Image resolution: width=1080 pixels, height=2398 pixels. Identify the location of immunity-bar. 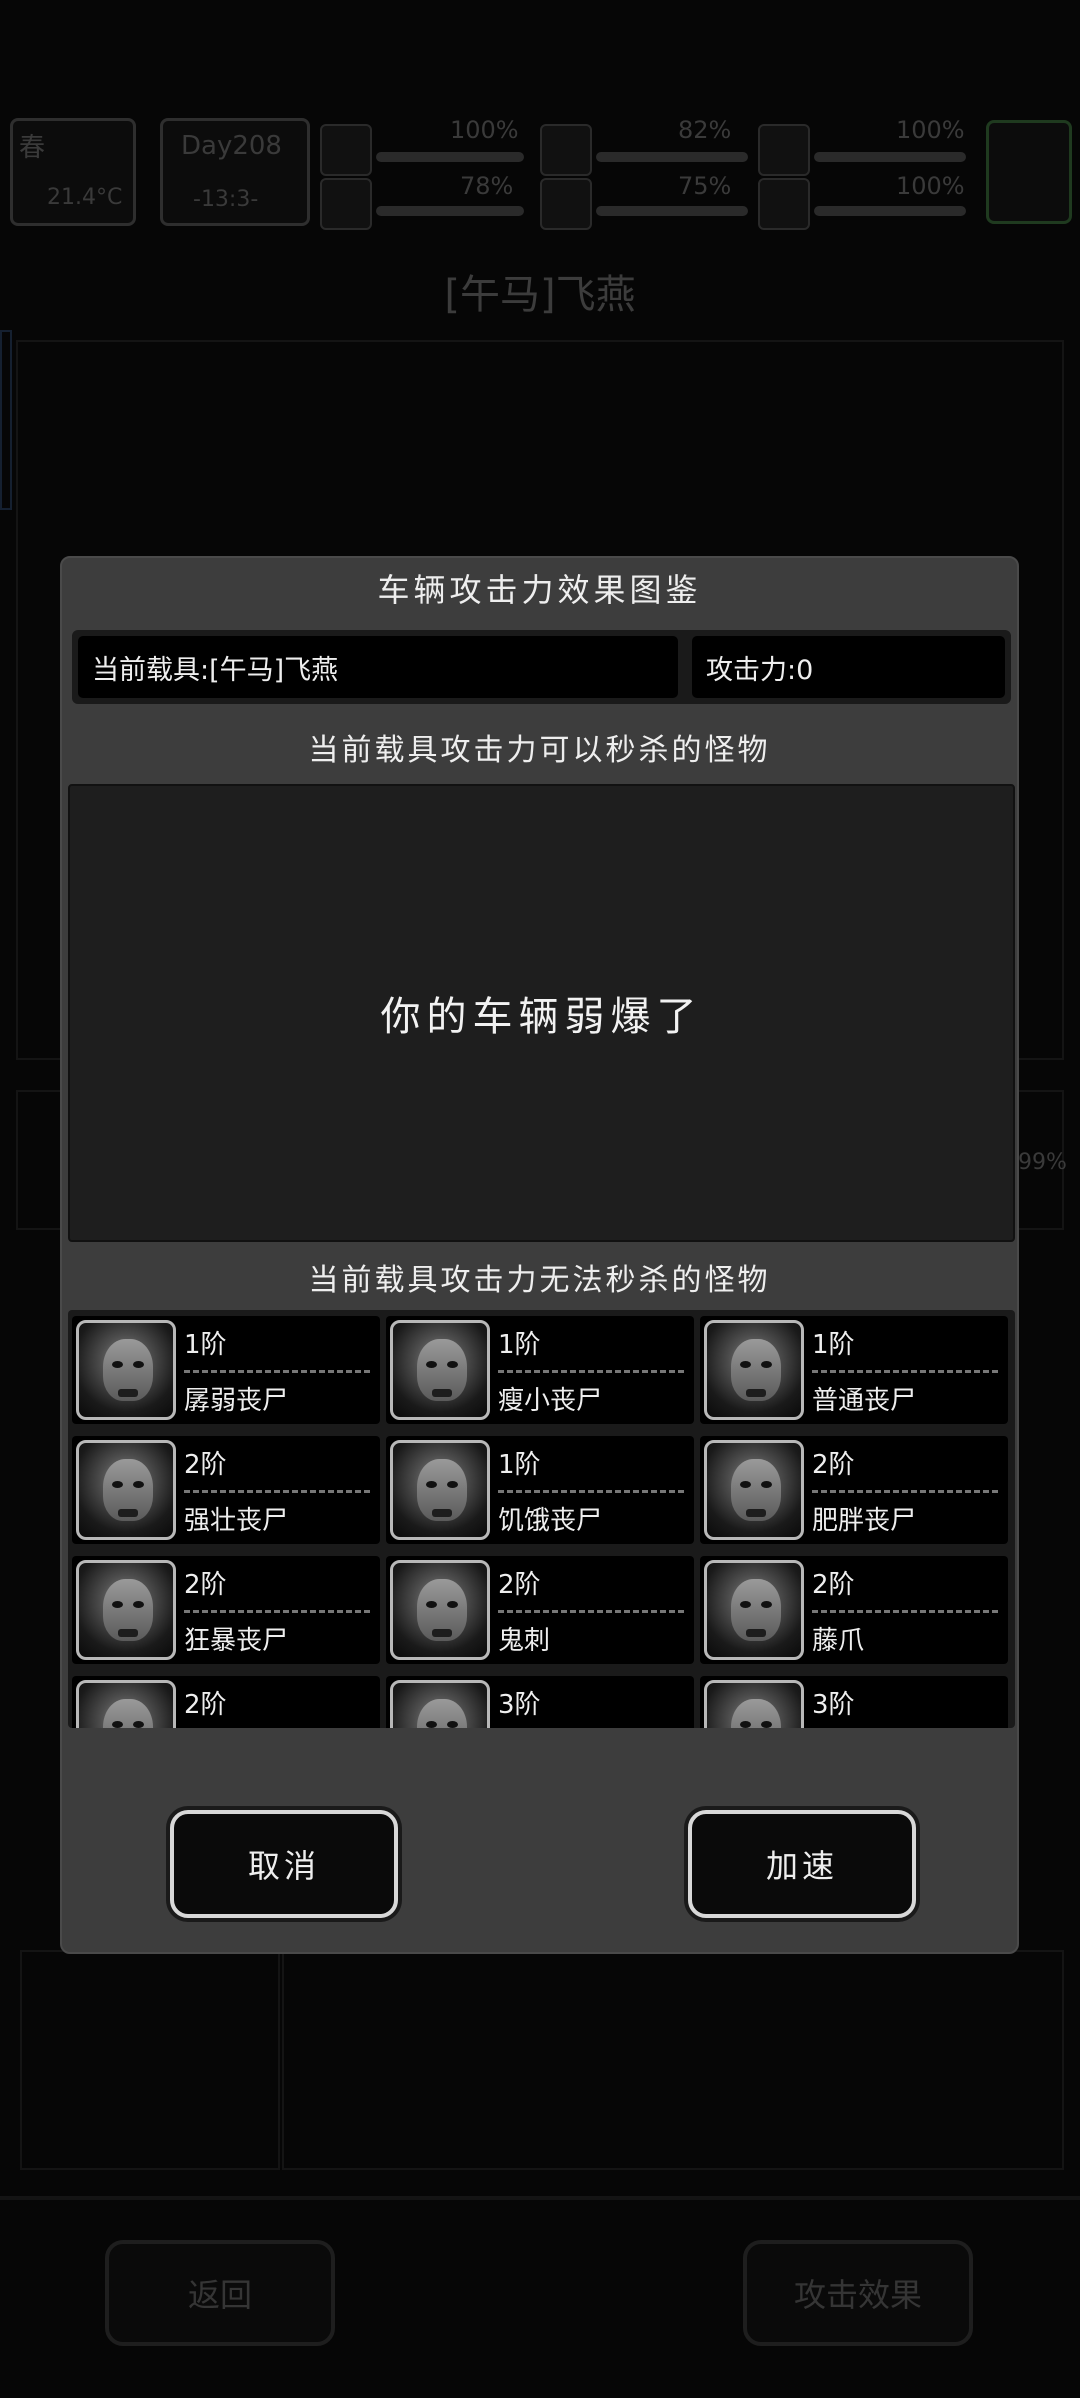
(890, 157).